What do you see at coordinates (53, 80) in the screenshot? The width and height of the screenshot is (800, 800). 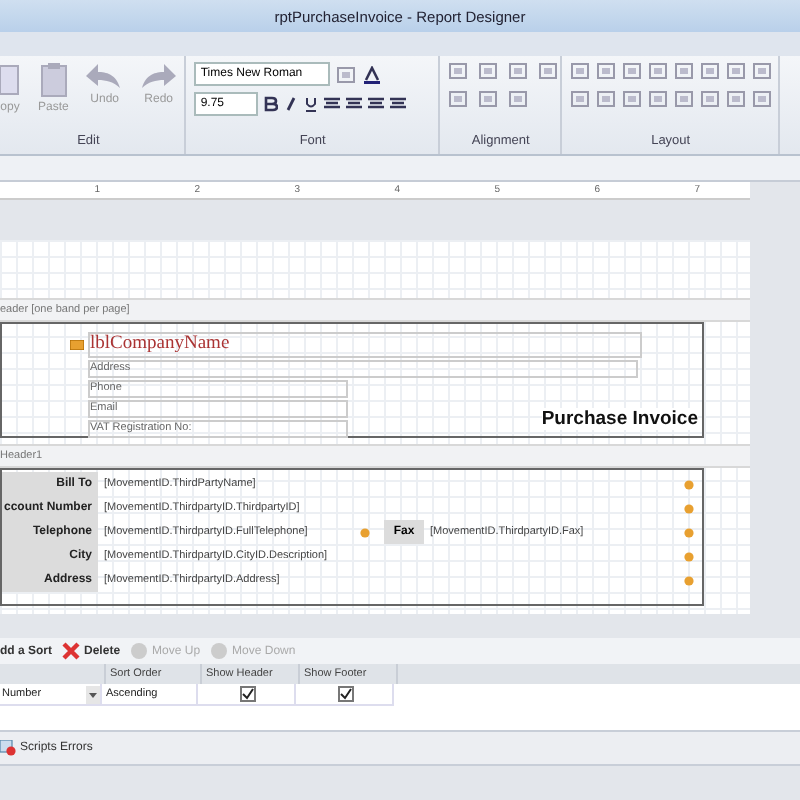 I see `clipboard-icon` at bounding box center [53, 80].